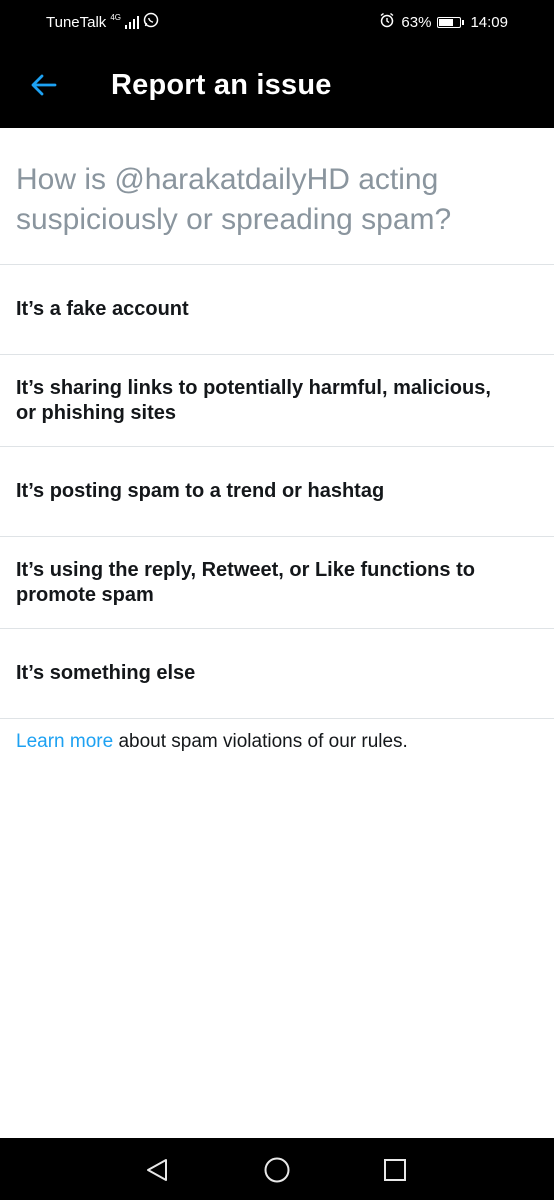  I want to click on nav-back-button, so click(157, 1170).